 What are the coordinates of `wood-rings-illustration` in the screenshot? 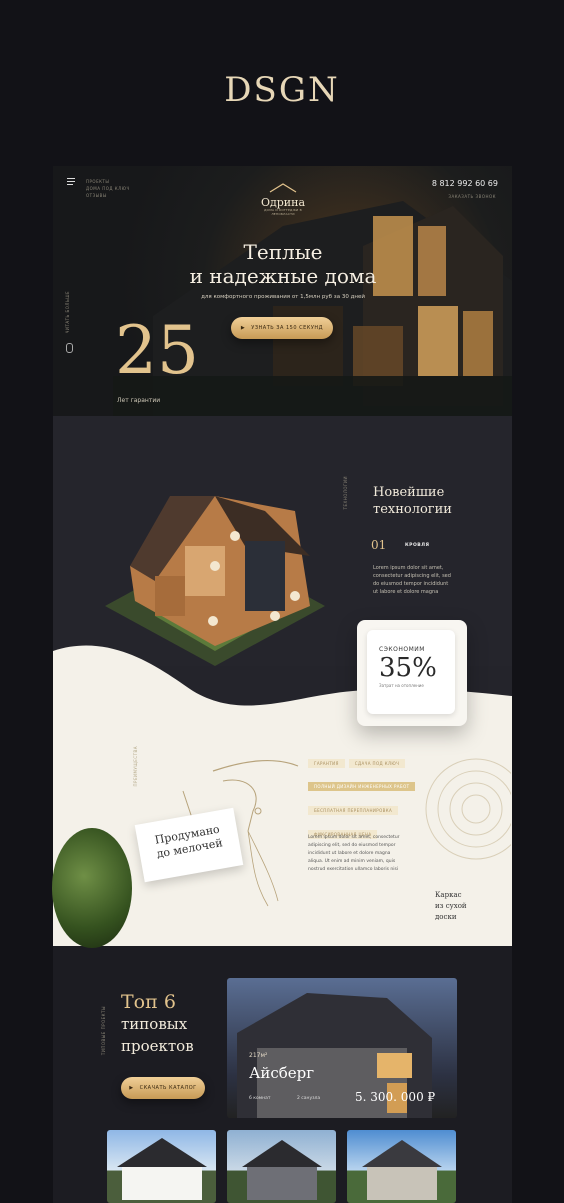 It's located at (468, 809).